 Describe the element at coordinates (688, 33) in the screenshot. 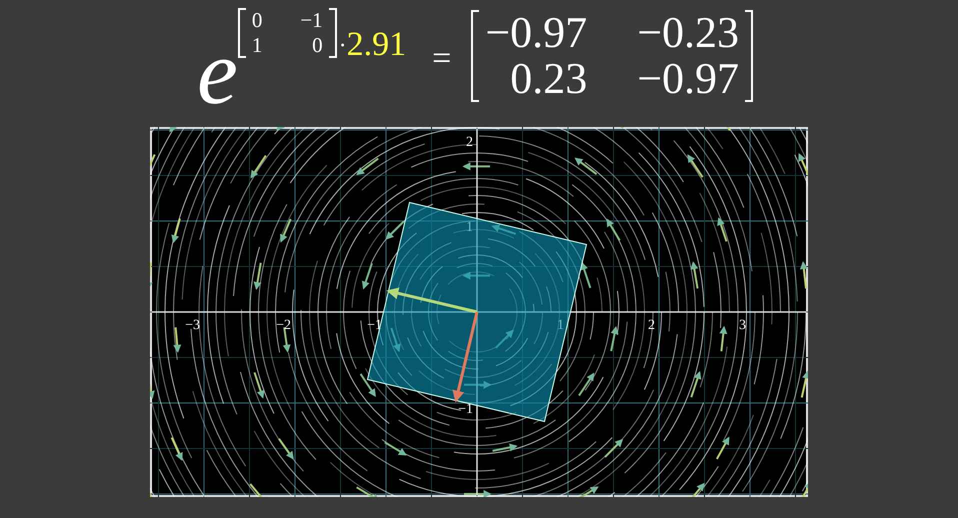

I see `matrix-entry: −0.23` at that location.